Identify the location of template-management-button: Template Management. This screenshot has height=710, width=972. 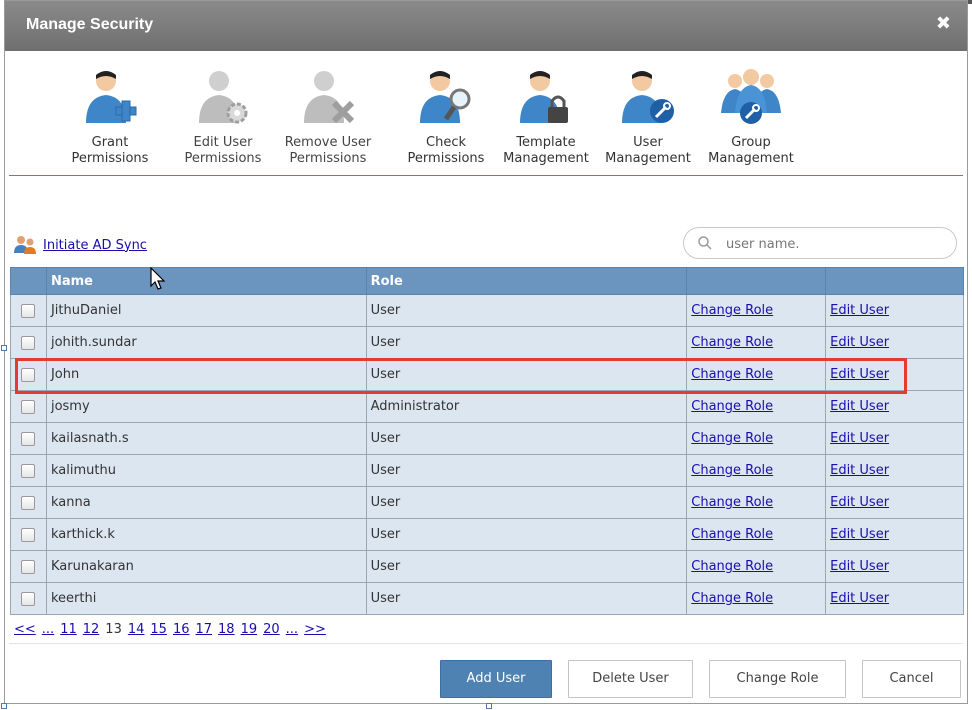
(546, 117).